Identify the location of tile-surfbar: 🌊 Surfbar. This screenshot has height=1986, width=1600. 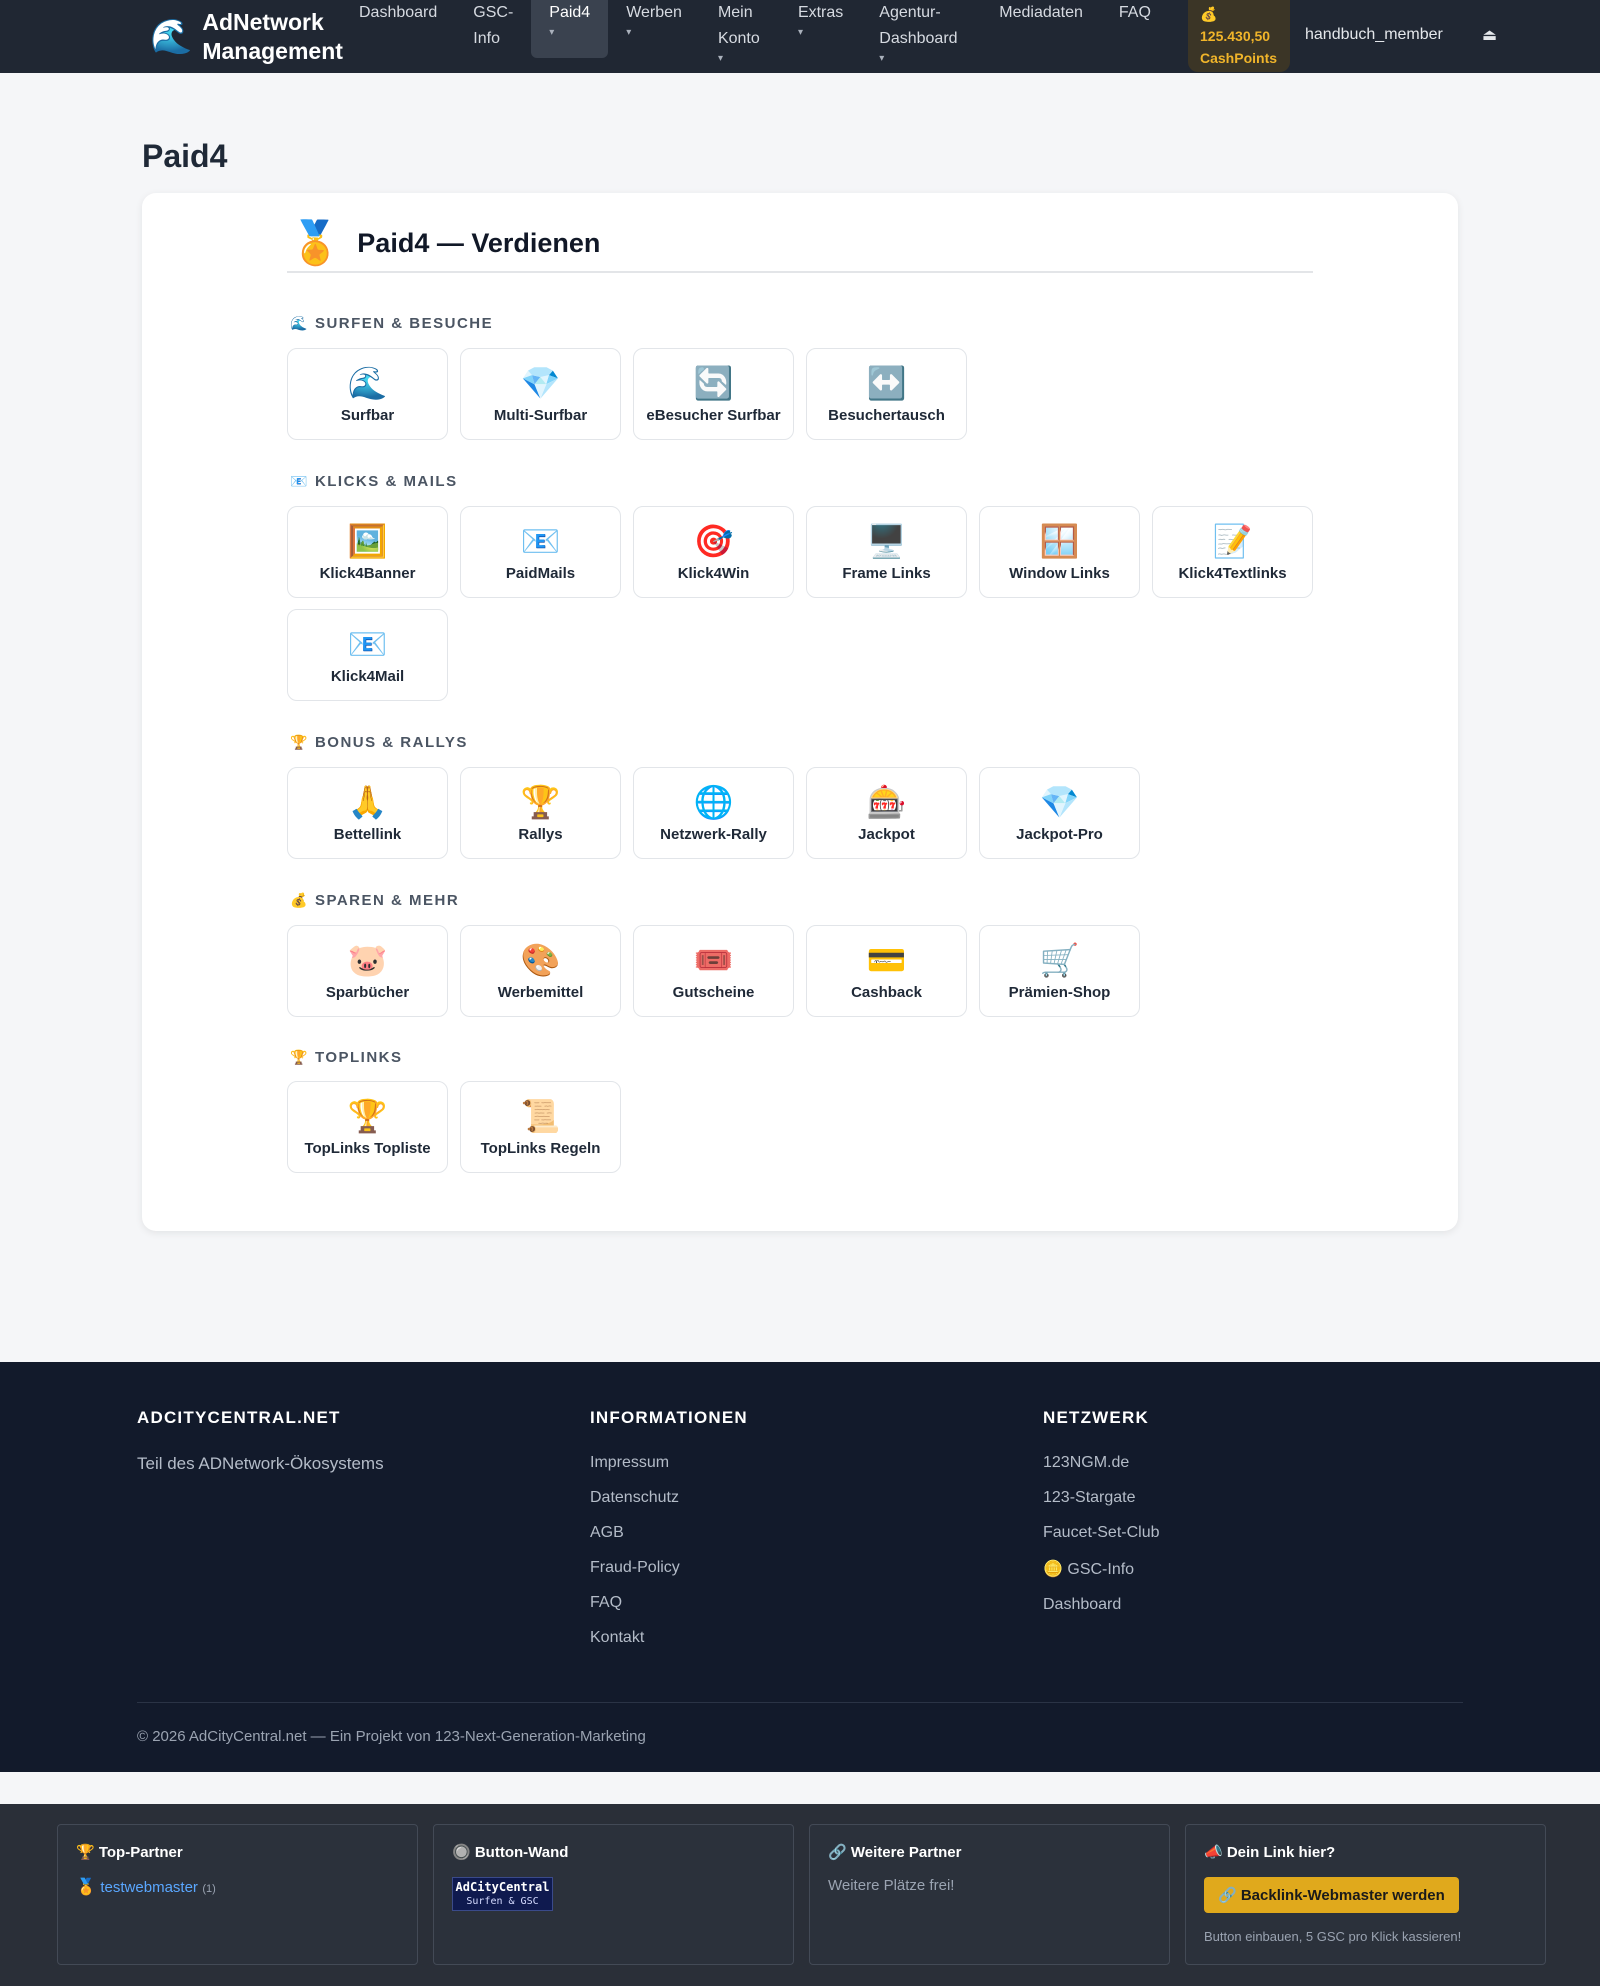
(367, 394).